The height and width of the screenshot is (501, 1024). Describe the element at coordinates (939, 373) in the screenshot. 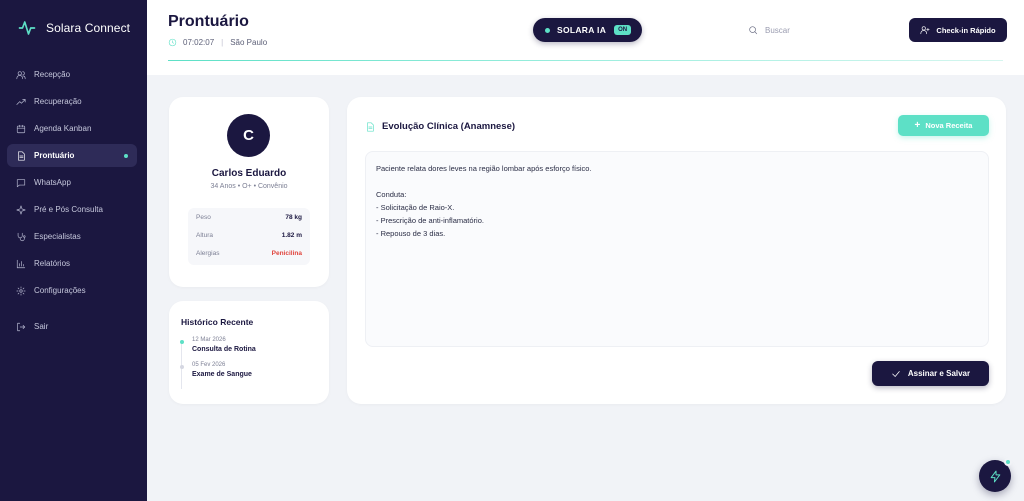

I see `assinar-salvar-label: Assinar e Salvar` at that location.